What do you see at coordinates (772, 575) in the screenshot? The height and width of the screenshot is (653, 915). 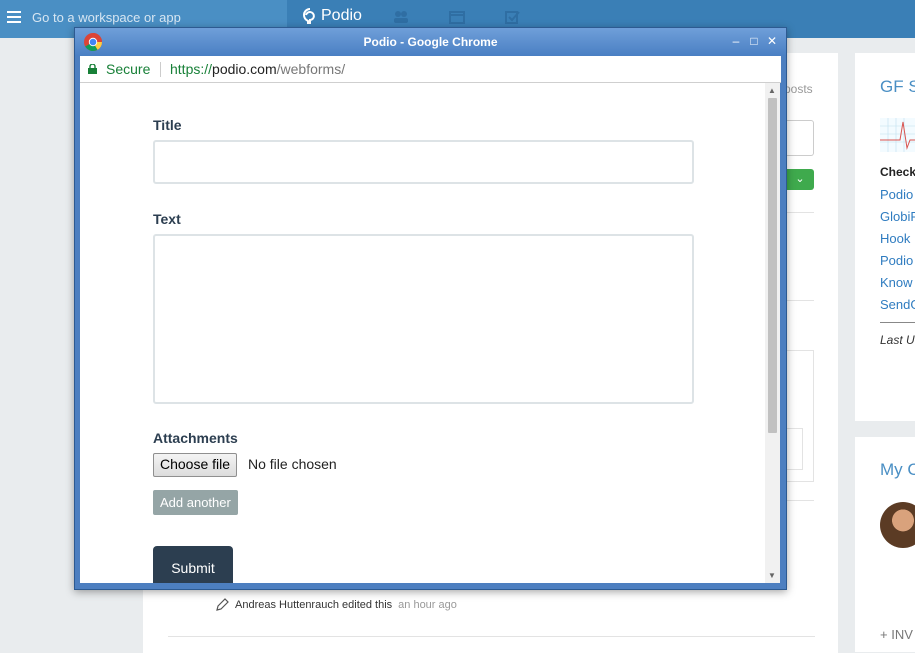 I see `scroll-down-icon: ▼` at bounding box center [772, 575].